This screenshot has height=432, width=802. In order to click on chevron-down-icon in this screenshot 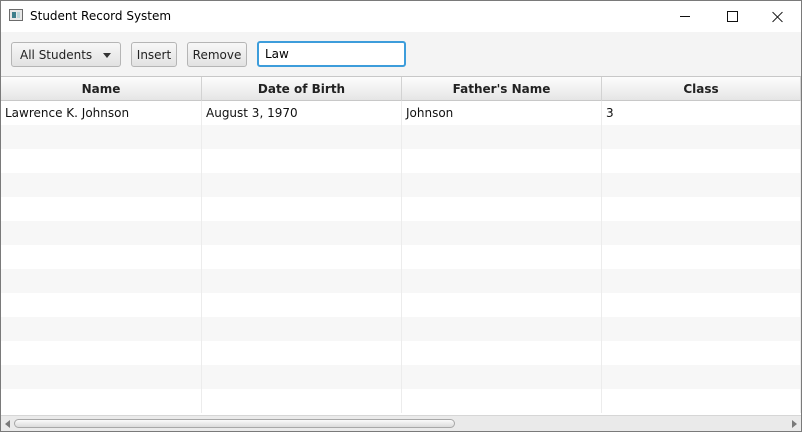, I will do `click(107, 55)`.